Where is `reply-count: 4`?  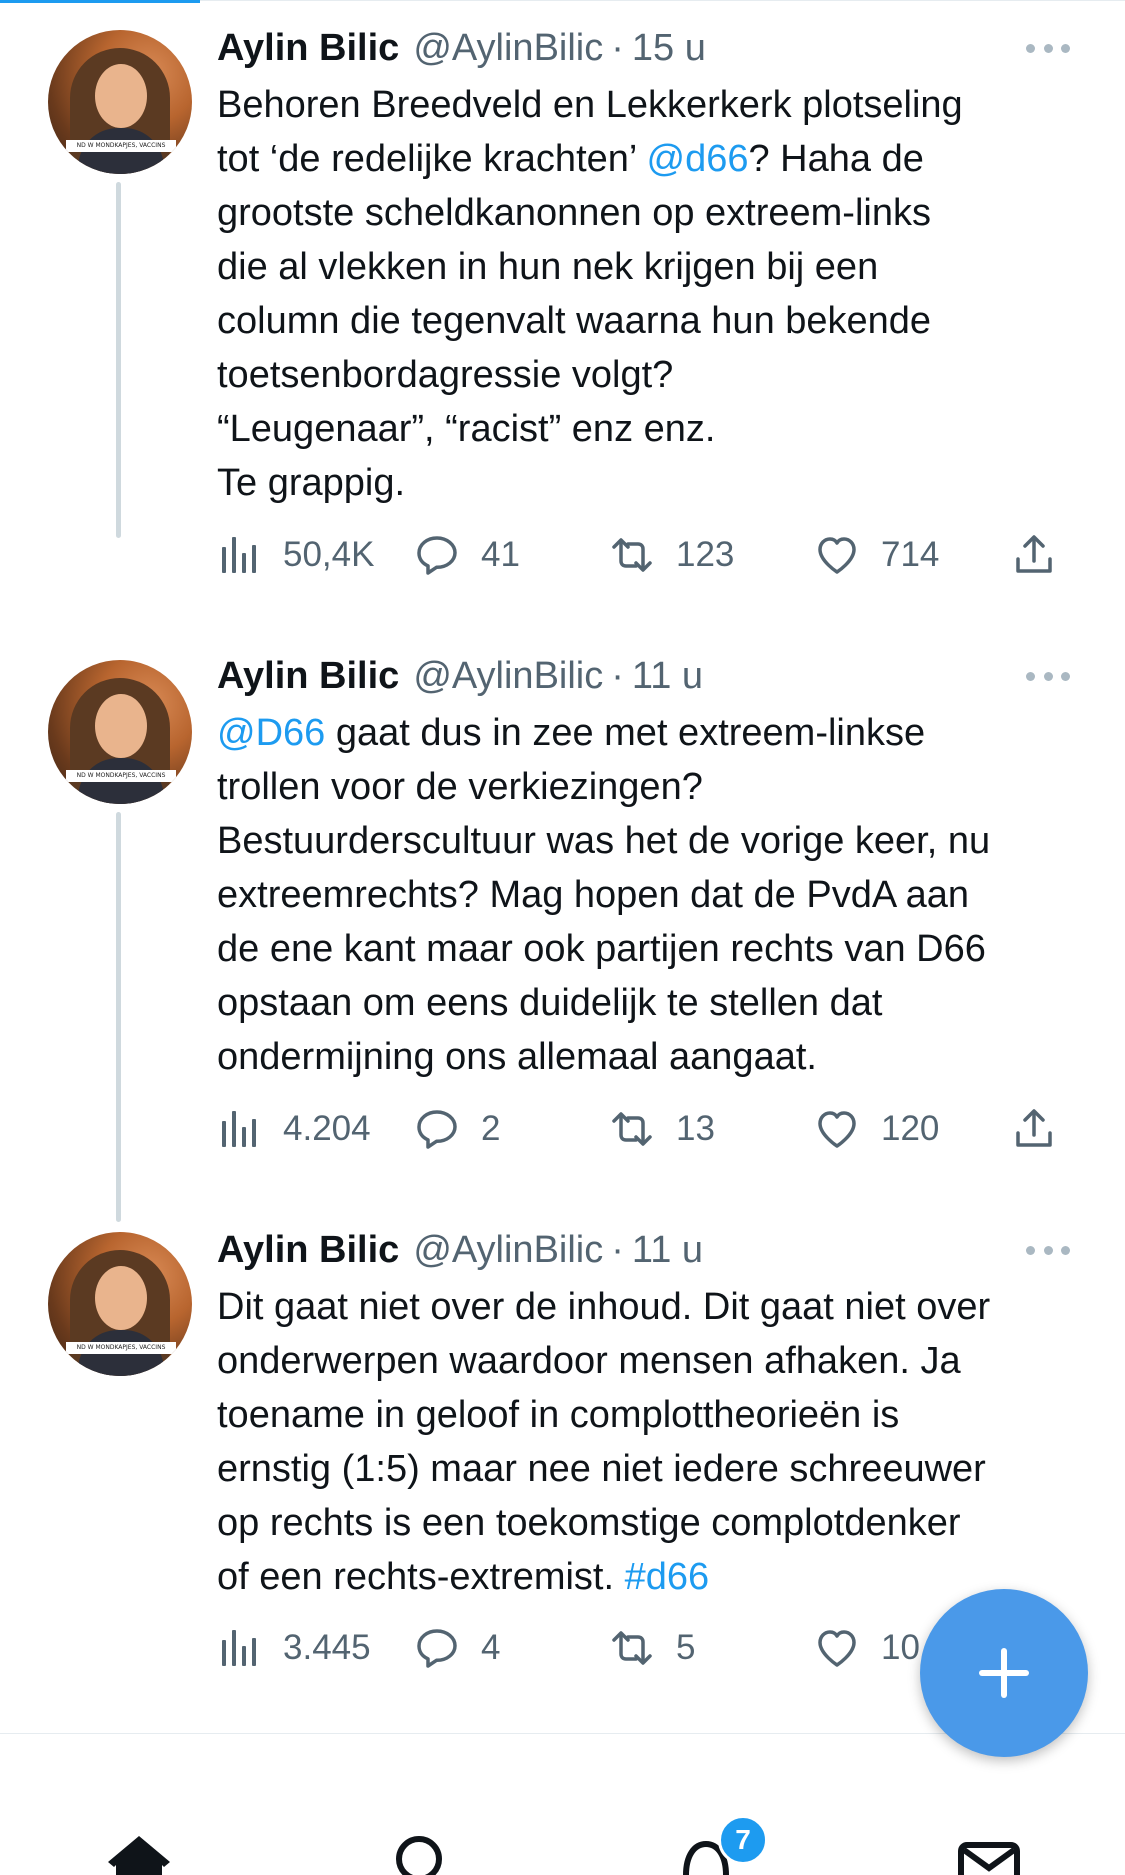 reply-count: 4 is located at coordinates (491, 1647).